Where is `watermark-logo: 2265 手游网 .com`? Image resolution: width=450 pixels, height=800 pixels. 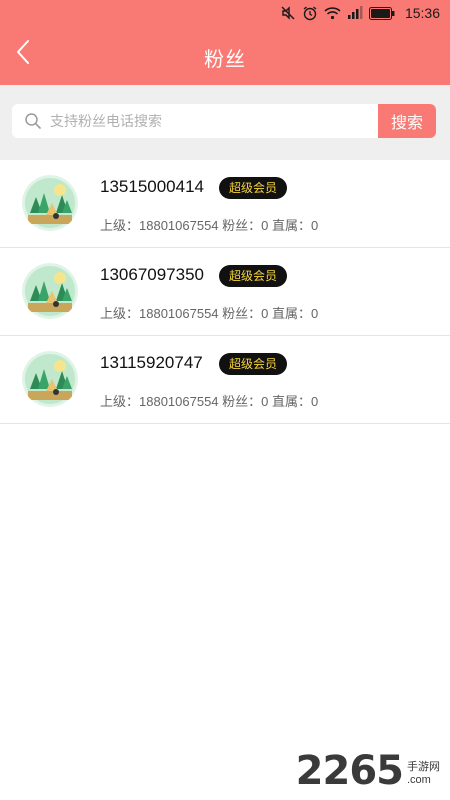 watermark-logo: 2265 手游网 .com is located at coordinates (368, 771).